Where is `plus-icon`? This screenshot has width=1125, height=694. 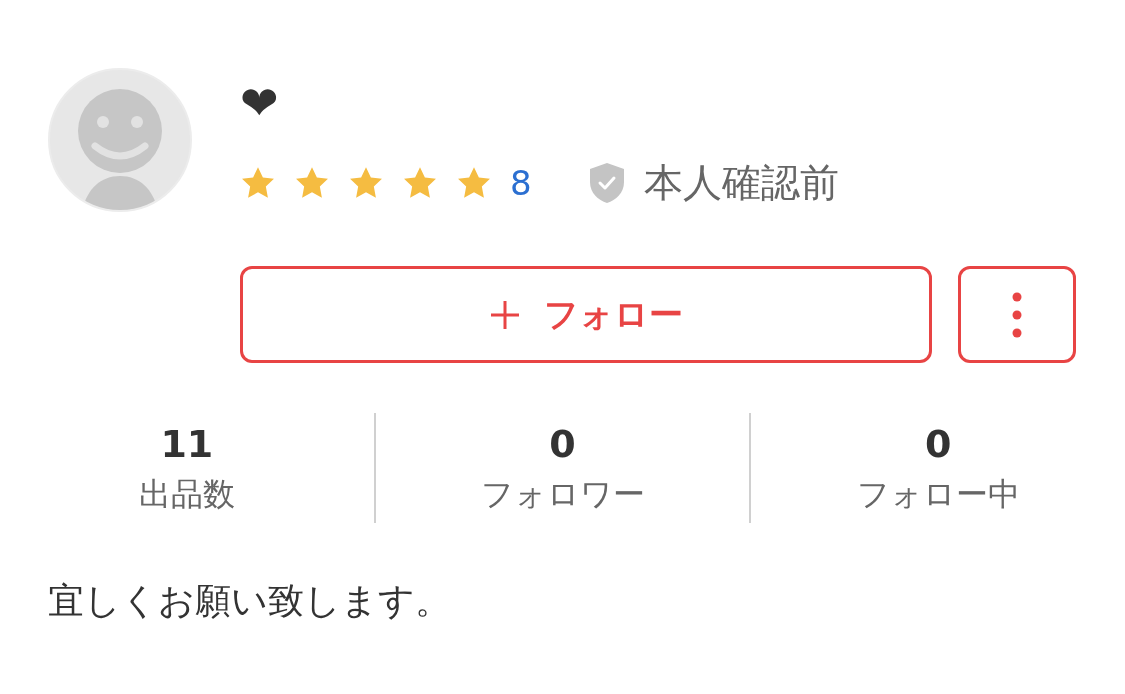
plus-icon is located at coordinates (504, 314).